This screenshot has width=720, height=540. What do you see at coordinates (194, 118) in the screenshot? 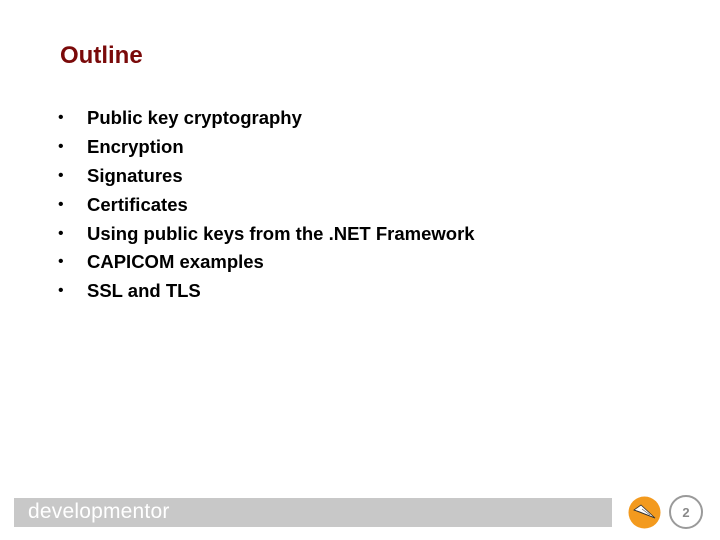
I see `bullet-text: Public key cryptography` at bounding box center [194, 118].